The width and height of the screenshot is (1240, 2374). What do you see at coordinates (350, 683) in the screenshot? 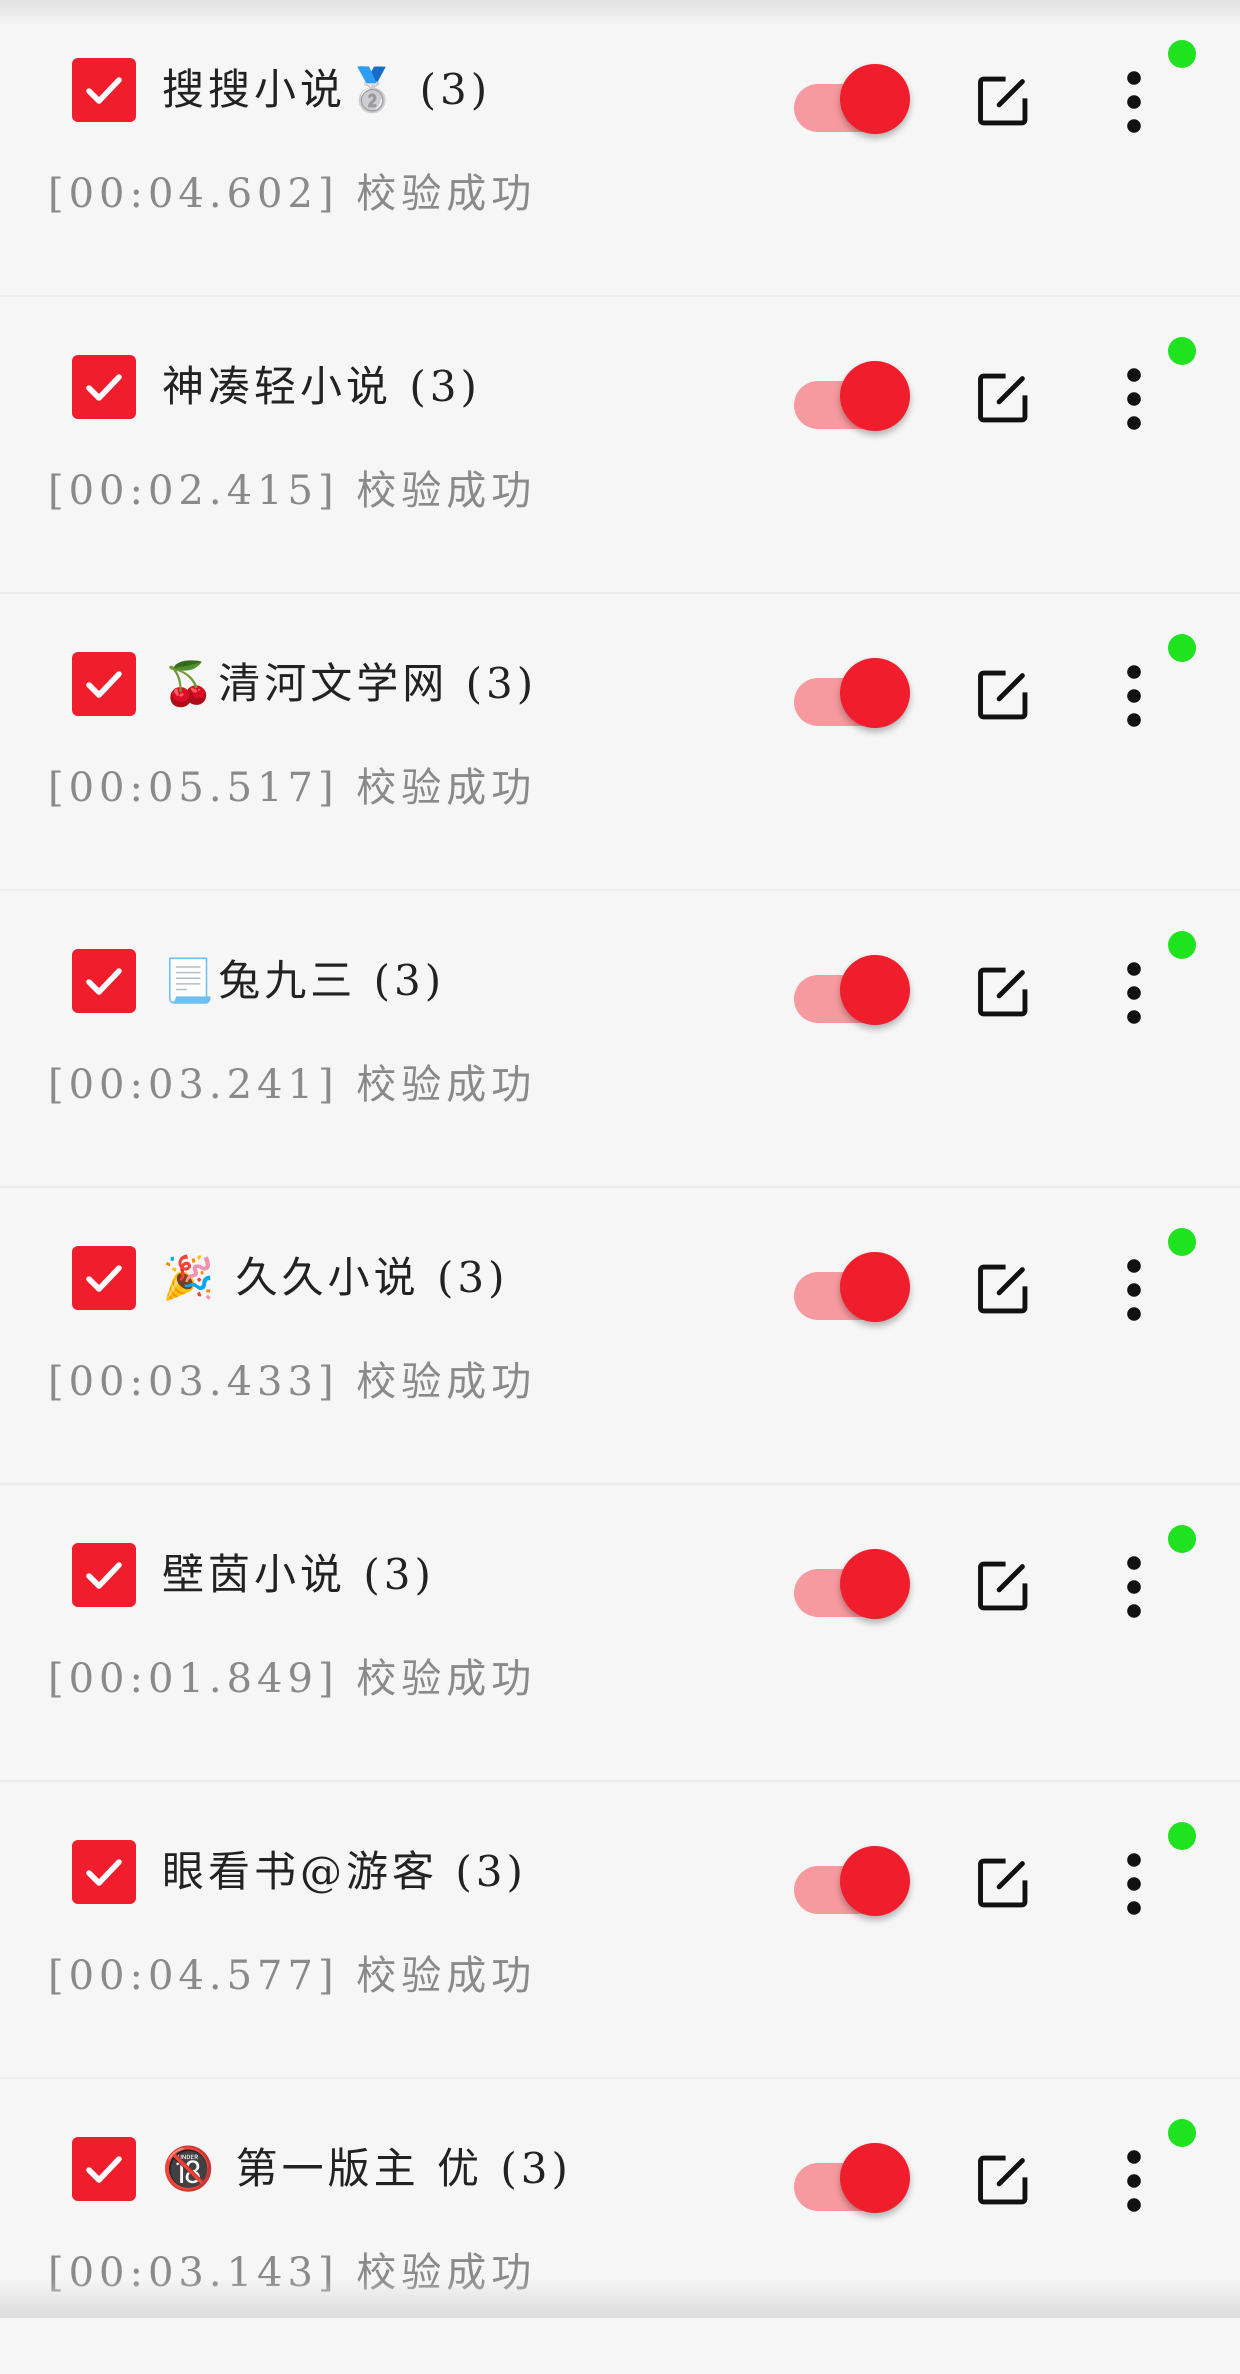
I see `source-name: 🍒清河文学网 (3)` at bounding box center [350, 683].